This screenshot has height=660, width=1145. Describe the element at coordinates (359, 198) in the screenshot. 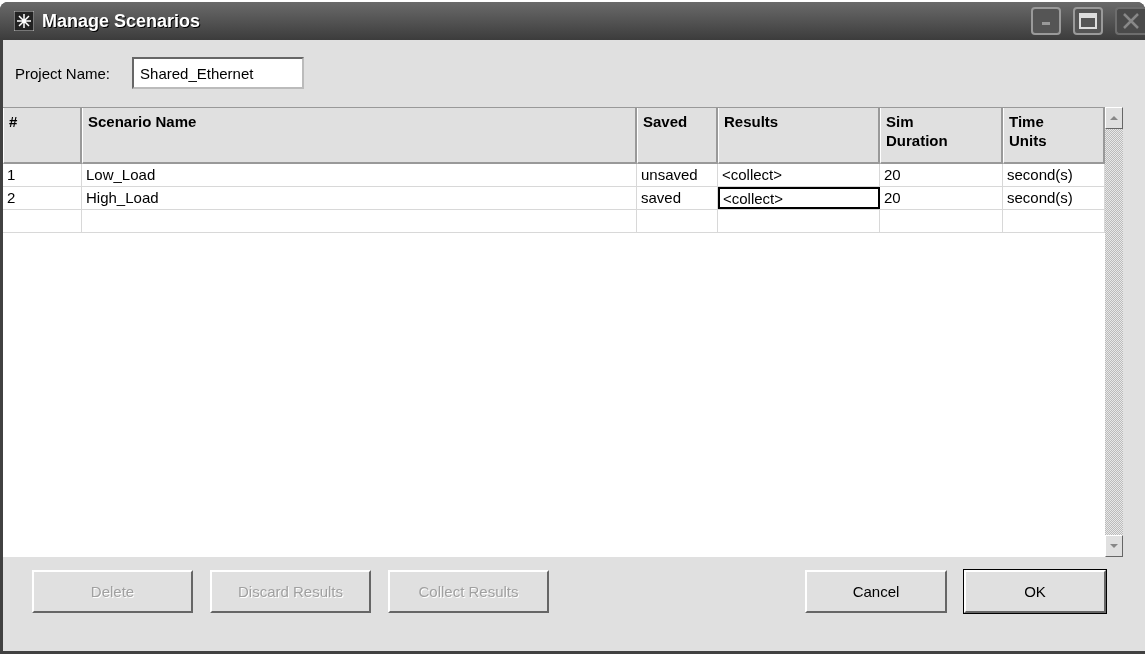

I see `table-cell: High_Load` at that location.